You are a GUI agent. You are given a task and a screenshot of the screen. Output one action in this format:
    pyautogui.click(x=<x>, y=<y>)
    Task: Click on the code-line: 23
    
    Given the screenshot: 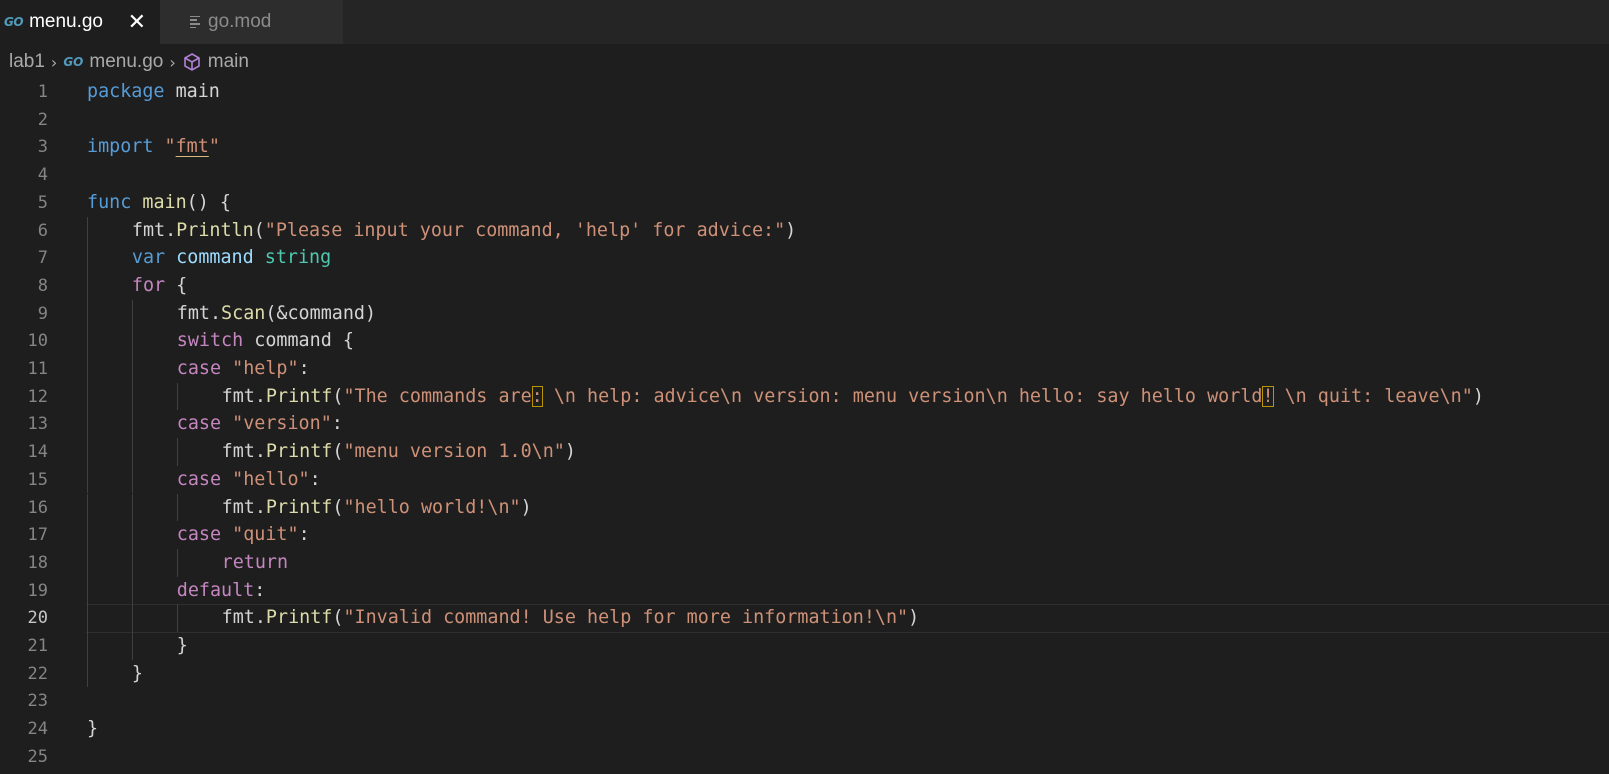 What is the action you would take?
    pyautogui.click(x=804, y=701)
    